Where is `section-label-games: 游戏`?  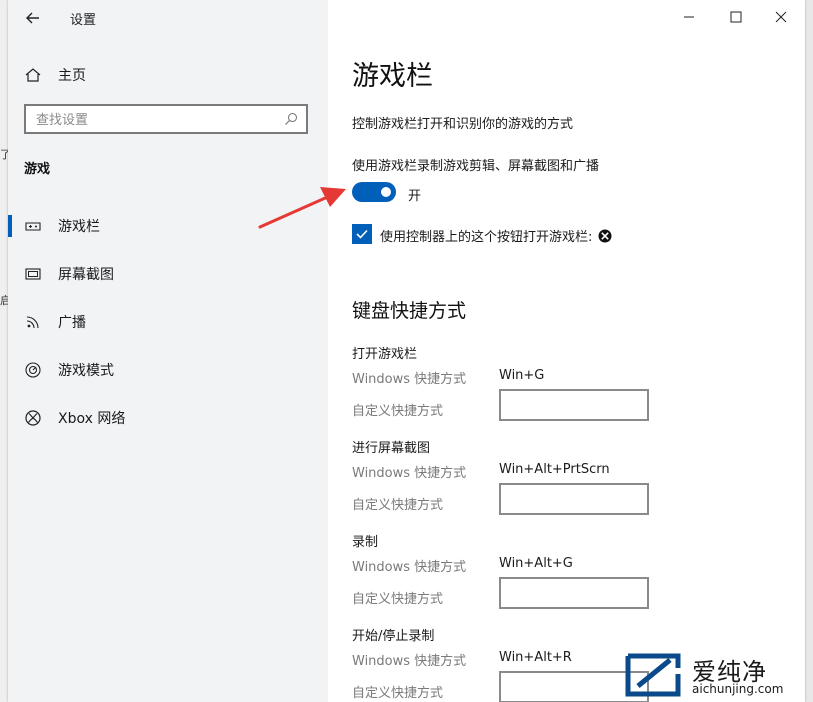
section-label-games: 游戏 is located at coordinates (37, 169).